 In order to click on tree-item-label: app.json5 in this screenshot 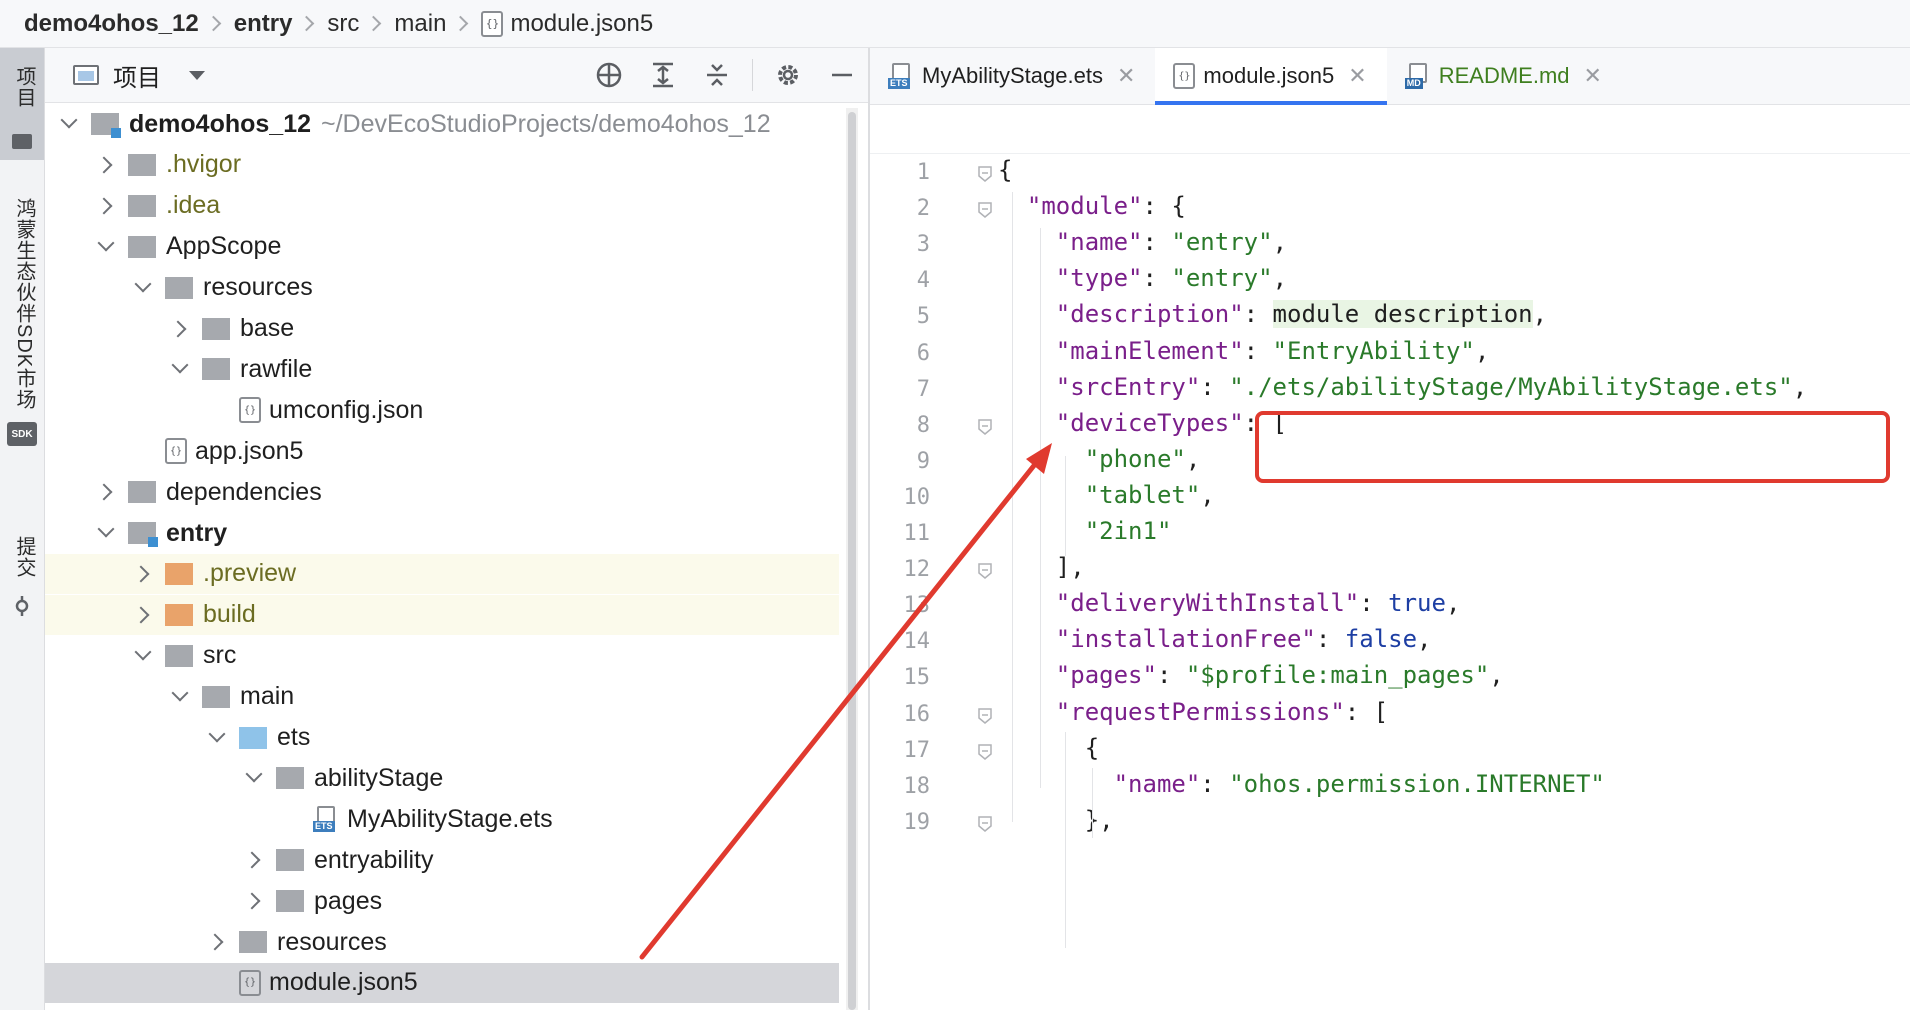, I will do `click(249, 450)`.